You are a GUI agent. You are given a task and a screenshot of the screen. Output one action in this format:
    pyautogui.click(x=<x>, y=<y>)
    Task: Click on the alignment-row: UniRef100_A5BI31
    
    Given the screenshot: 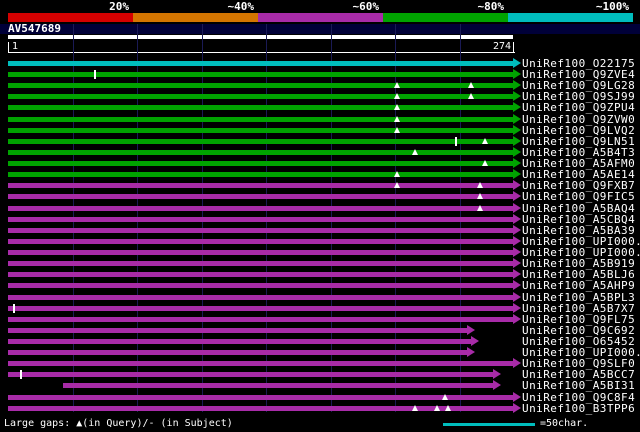 What is the action you would take?
    pyautogui.click(x=320, y=385)
    